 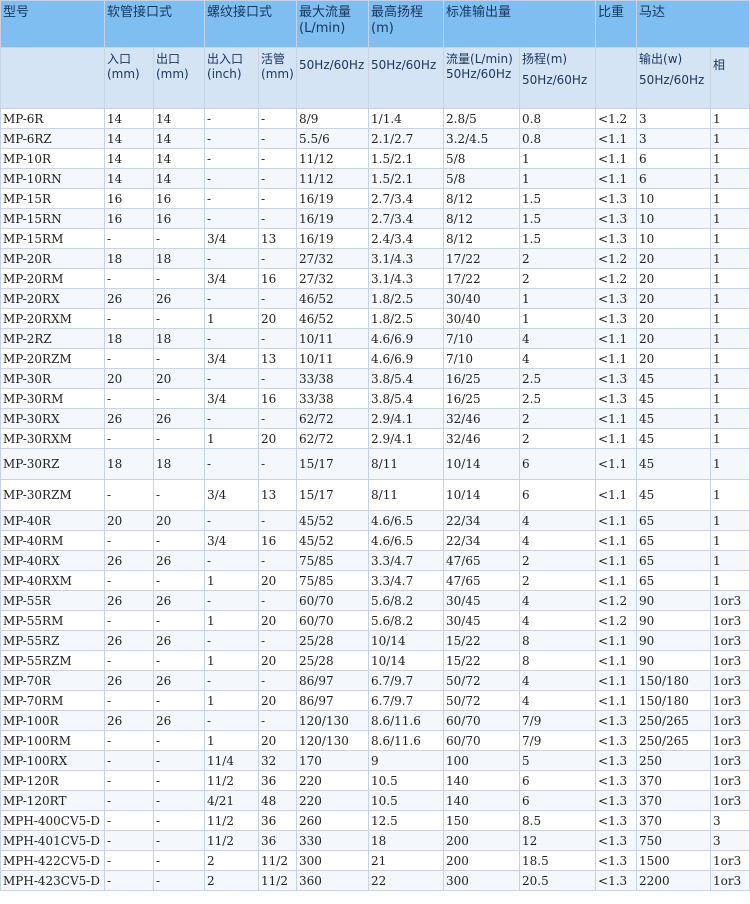 What do you see at coordinates (482, 600) in the screenshot?
I see `table-cell: 30/45` at bounding box center [482, 600].